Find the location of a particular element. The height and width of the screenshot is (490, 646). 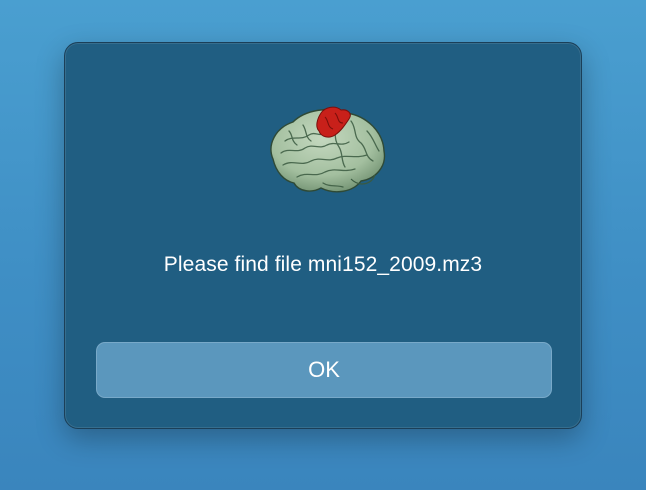

brain-icon is located at coordinates (326, 151).